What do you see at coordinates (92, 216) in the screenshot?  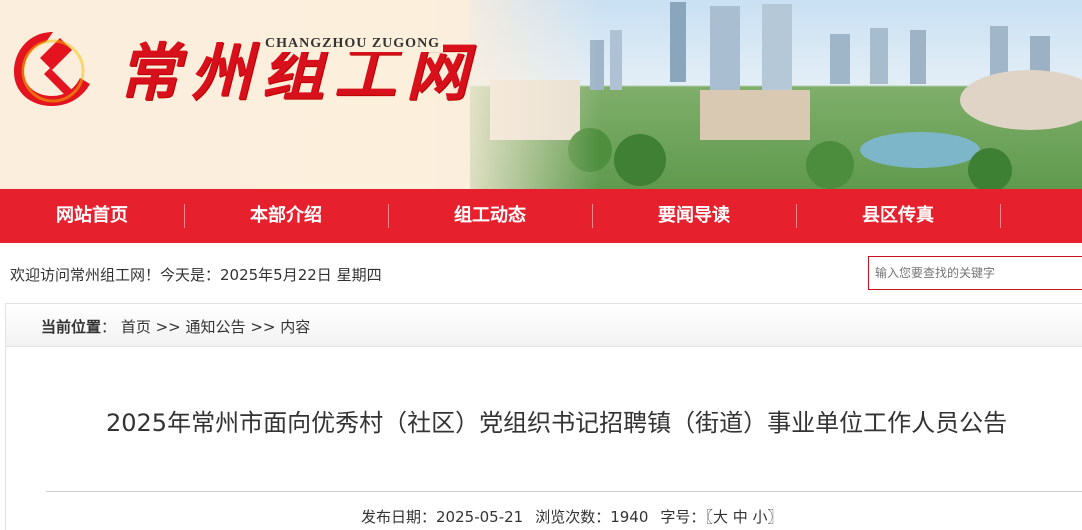 I see `nav-item-home: 网站首页` at bounding box center [92, 216].